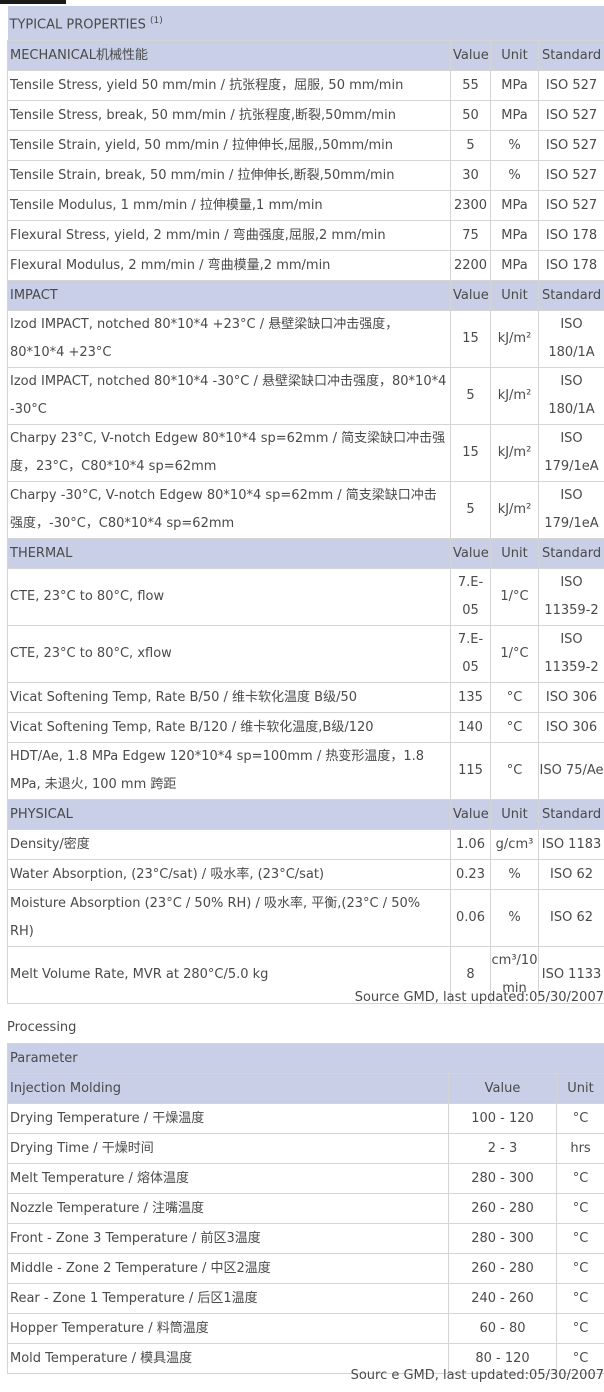  Describe the element at coordinates (156, 21) in the screenshot. I see `title-footnote: (1)` at that location.